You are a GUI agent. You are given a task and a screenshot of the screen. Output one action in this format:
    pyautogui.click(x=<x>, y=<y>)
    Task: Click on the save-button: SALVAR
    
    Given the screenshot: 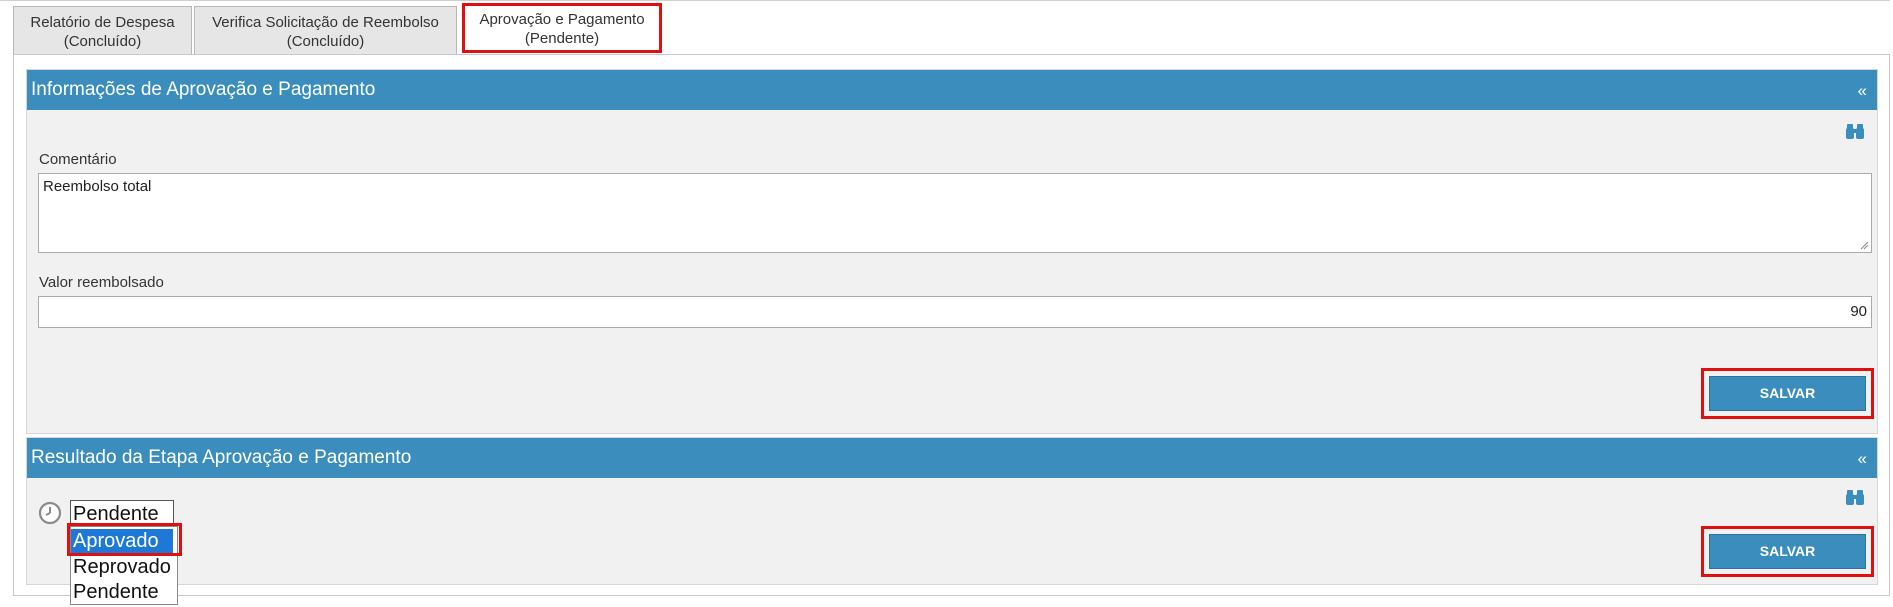 What is the action you would take?
    pyautogui.click(x=1787, y=393)
    